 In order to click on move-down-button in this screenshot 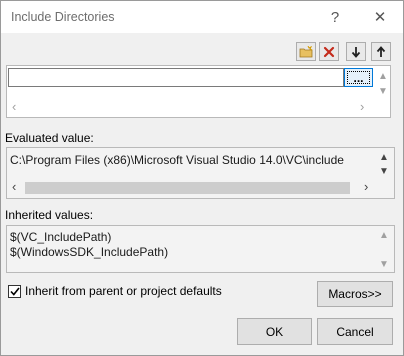, I will do `click(356, 51)`.